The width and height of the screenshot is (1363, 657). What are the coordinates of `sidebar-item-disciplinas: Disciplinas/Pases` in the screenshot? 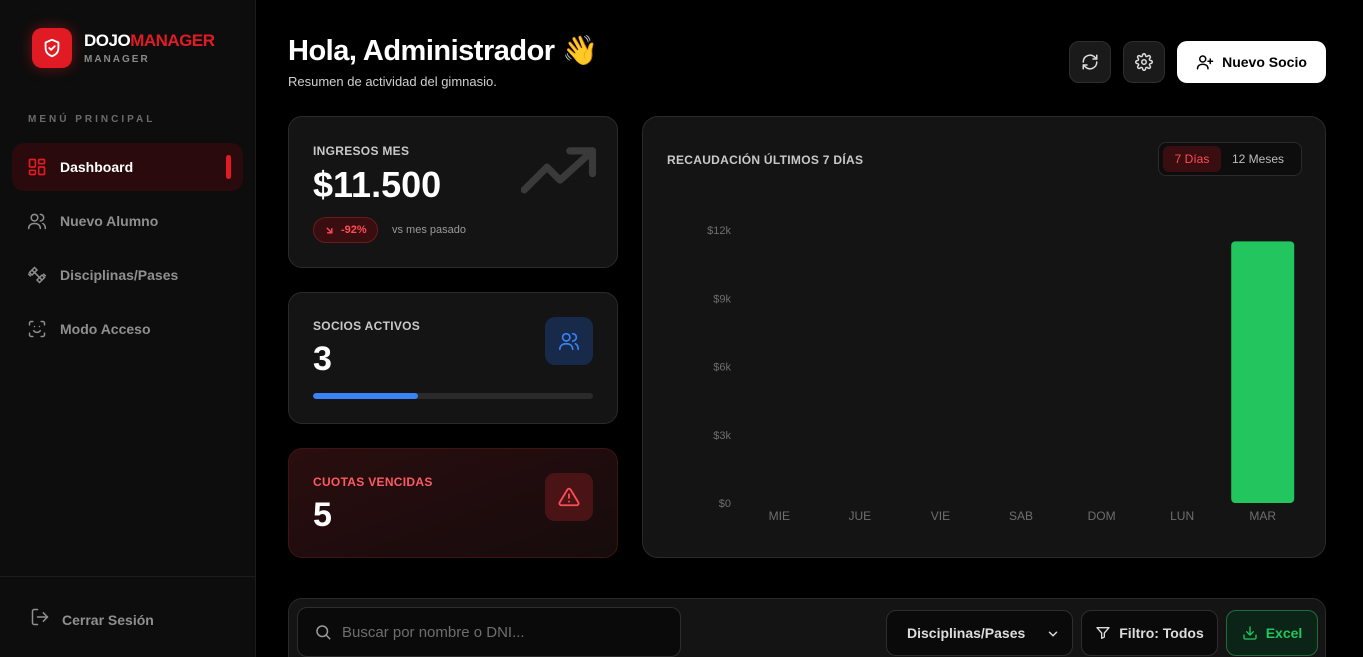 It's located at (127, 275).